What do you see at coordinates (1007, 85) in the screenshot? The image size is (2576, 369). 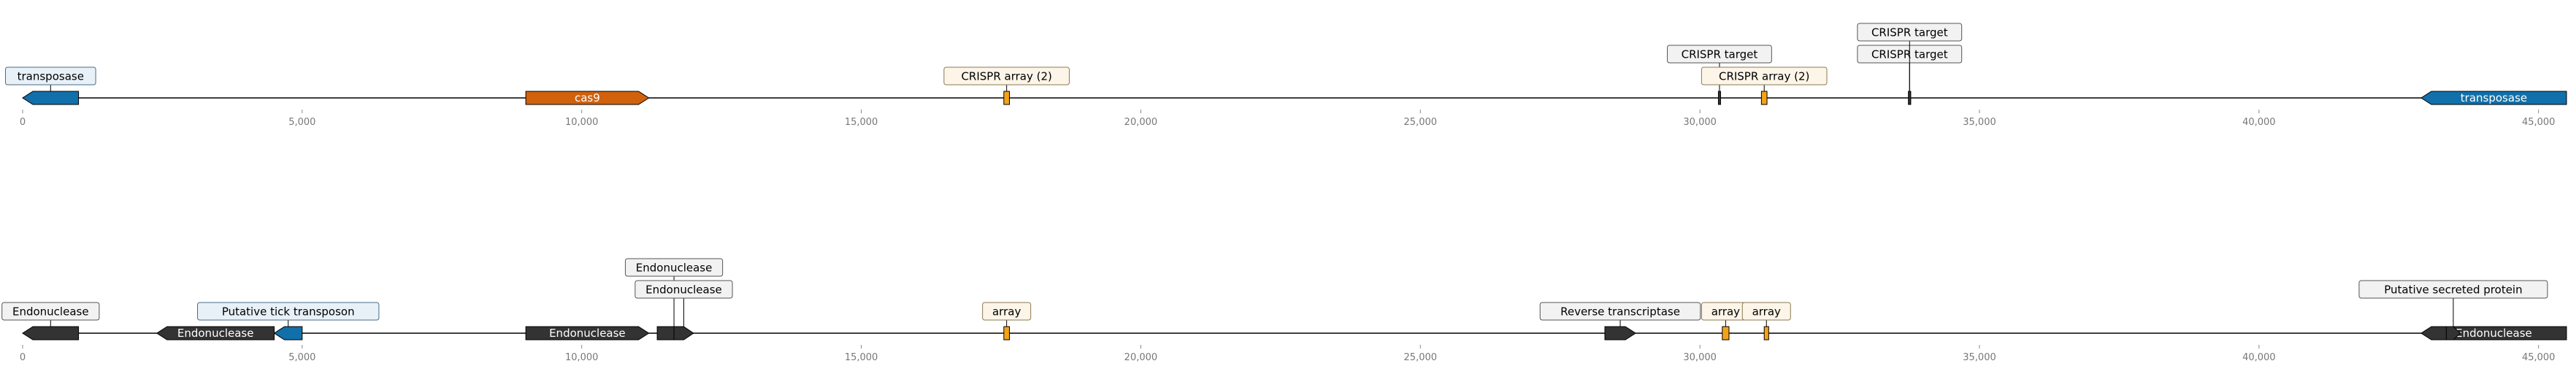 I see `gene-feature: CRISPR array (2)` at bounding box center [1007, 85].